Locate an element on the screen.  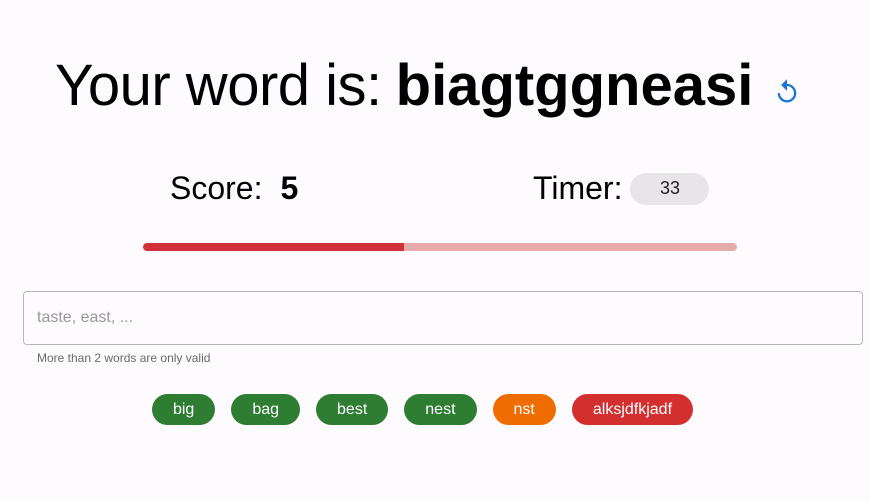
timer-label: Timer: is located at coordinates (578, 188).